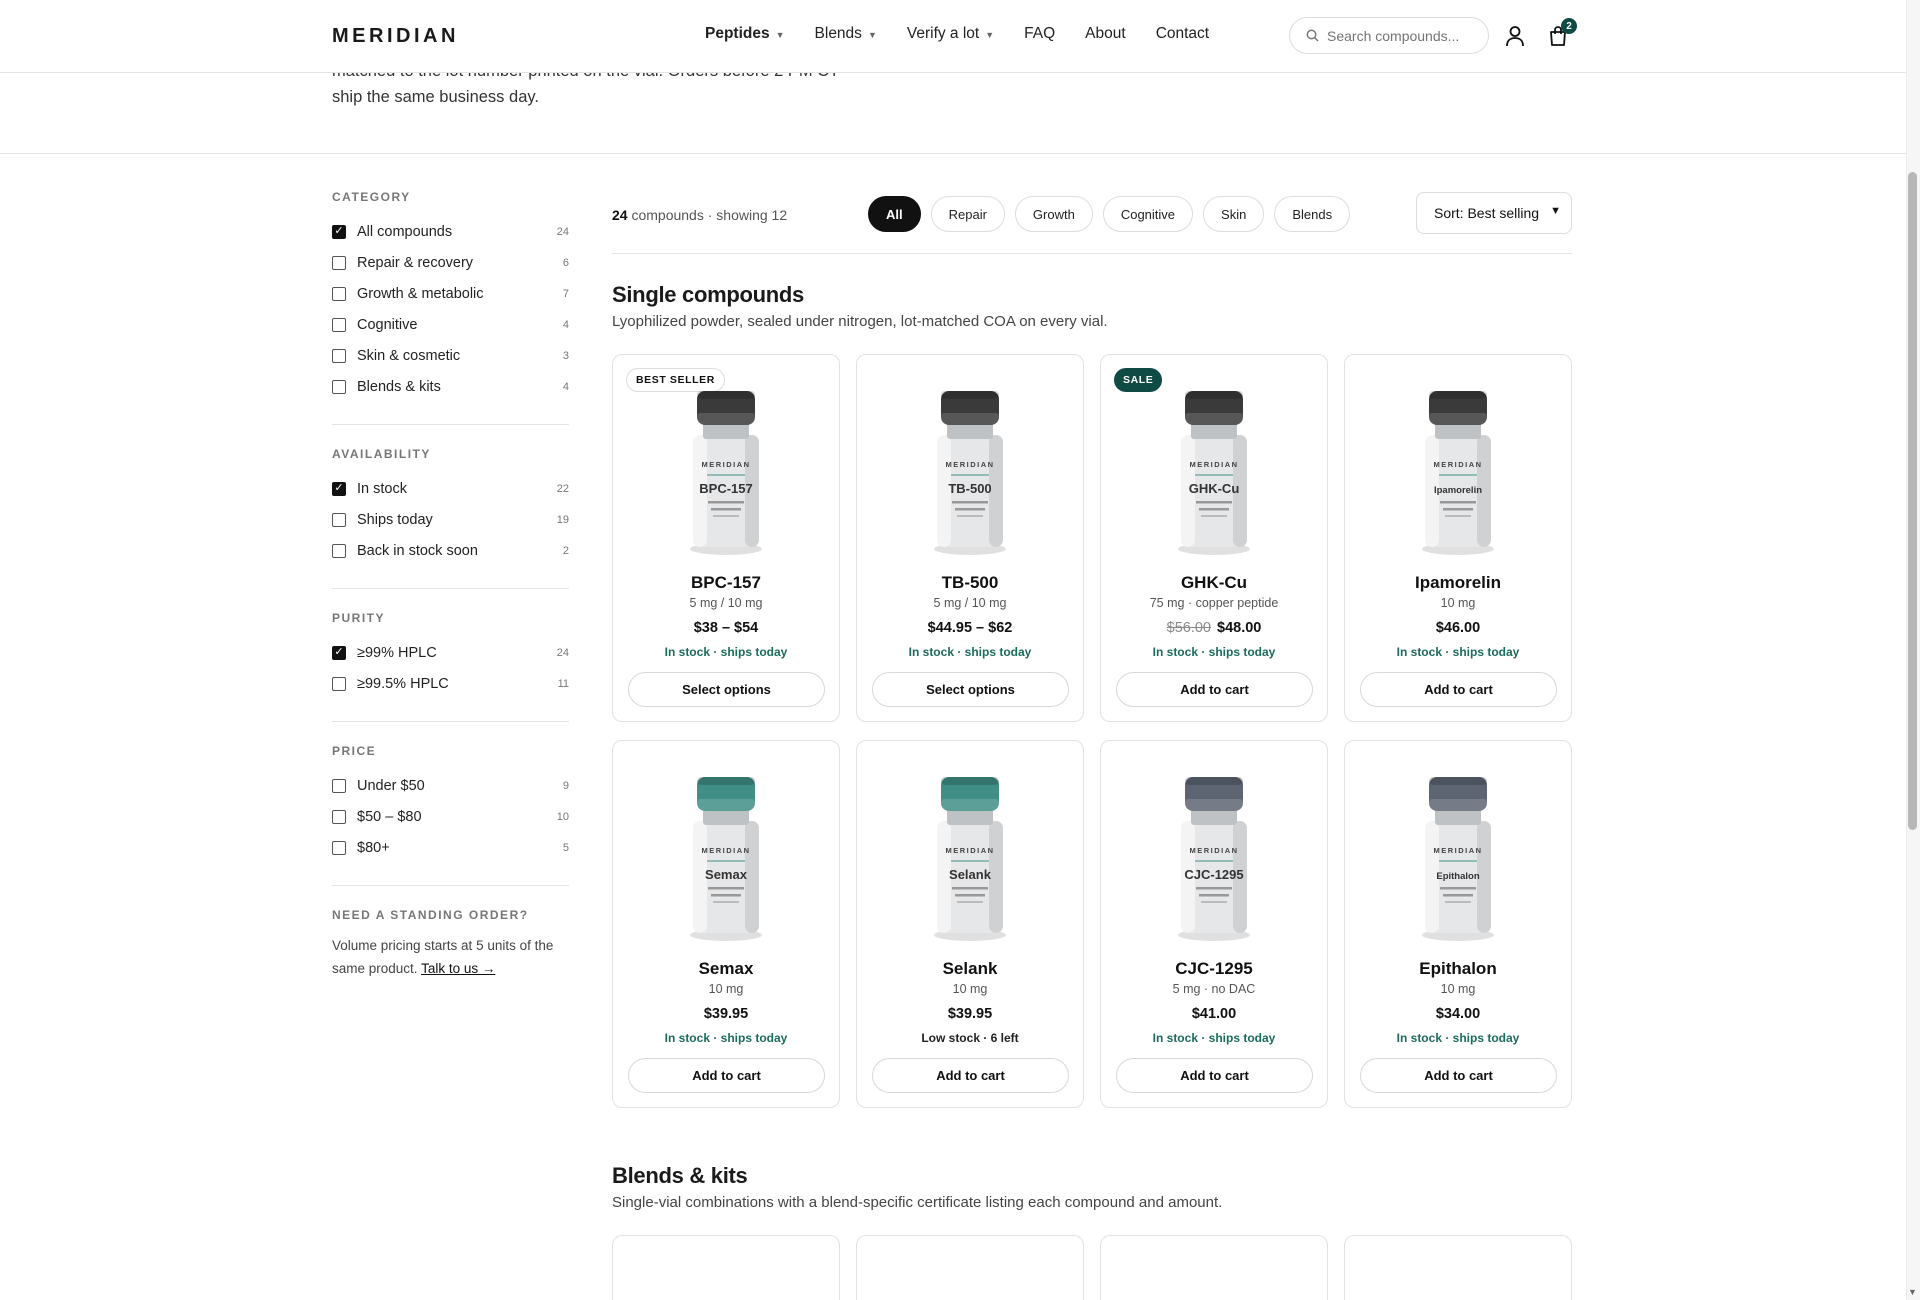  Describe the element at coordinates (970, 969) in the screenshot. I see `product-name: Selank` at that location.